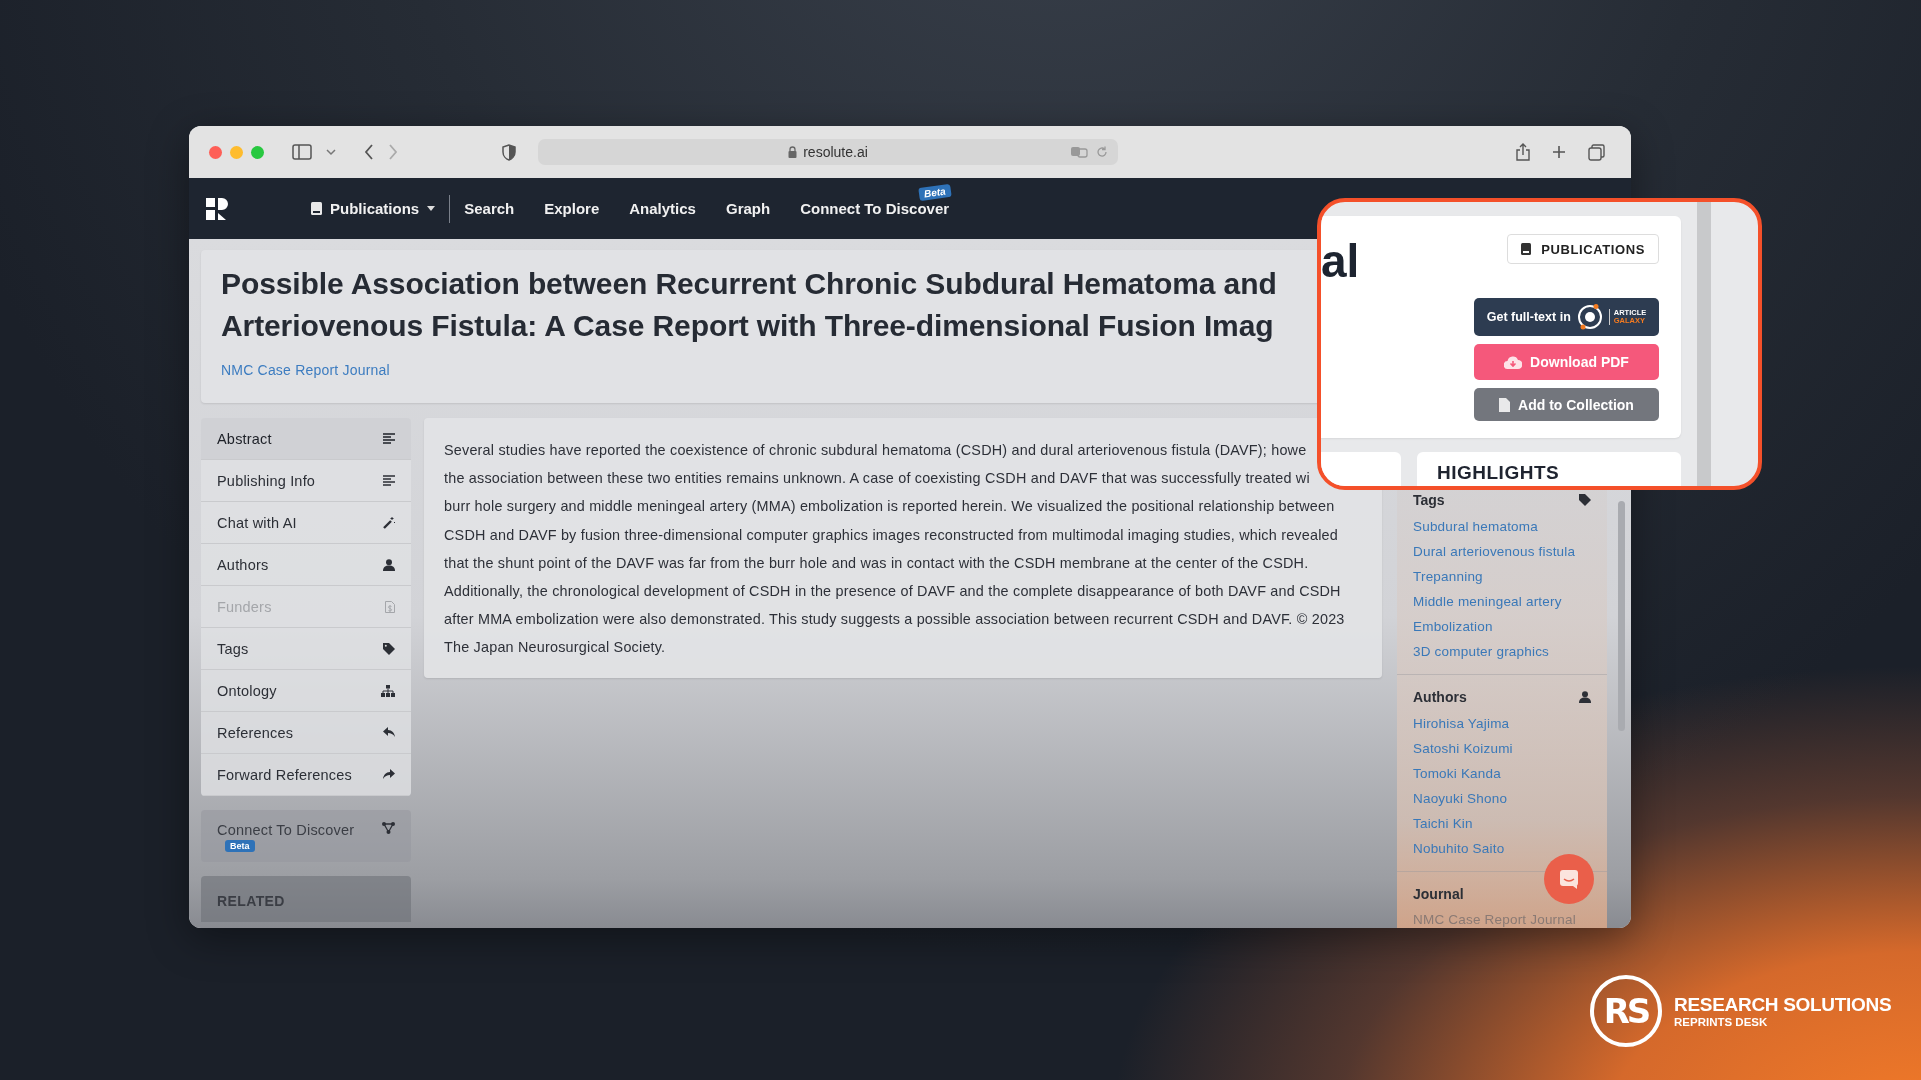 The image size is (1921, 1080). I want to click on brand-subtitle: REPRINTS DESK, so click(1721, 1022).